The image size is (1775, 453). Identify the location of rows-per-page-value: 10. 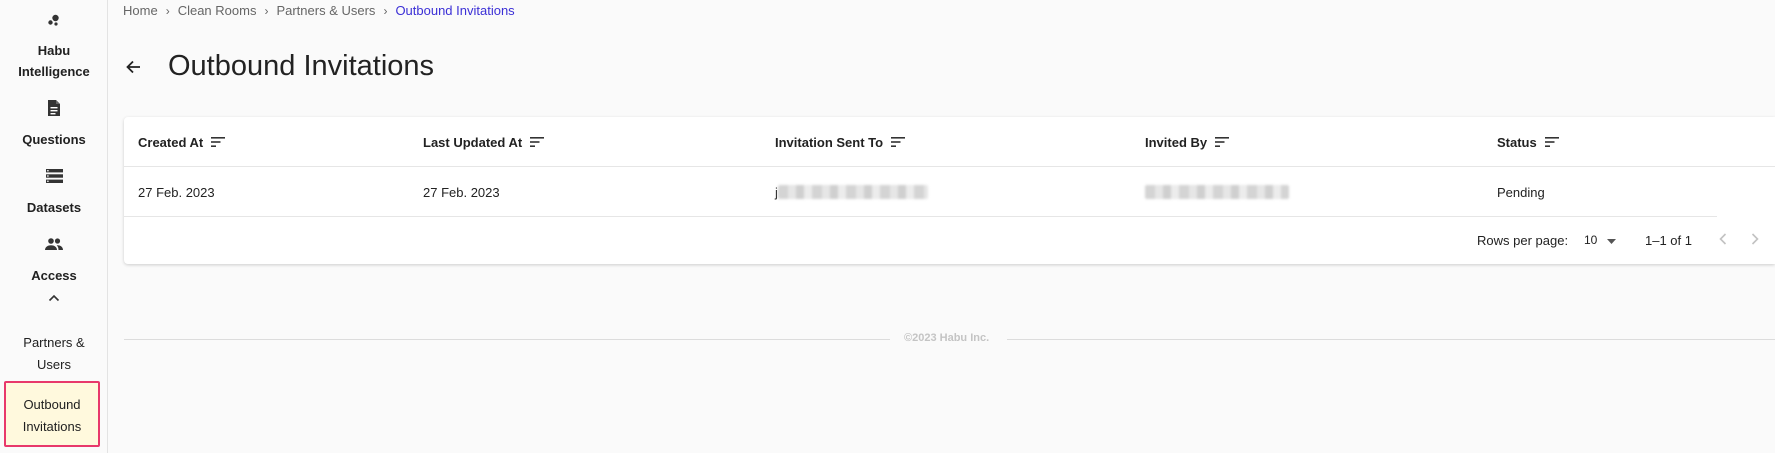
(1591, 240).